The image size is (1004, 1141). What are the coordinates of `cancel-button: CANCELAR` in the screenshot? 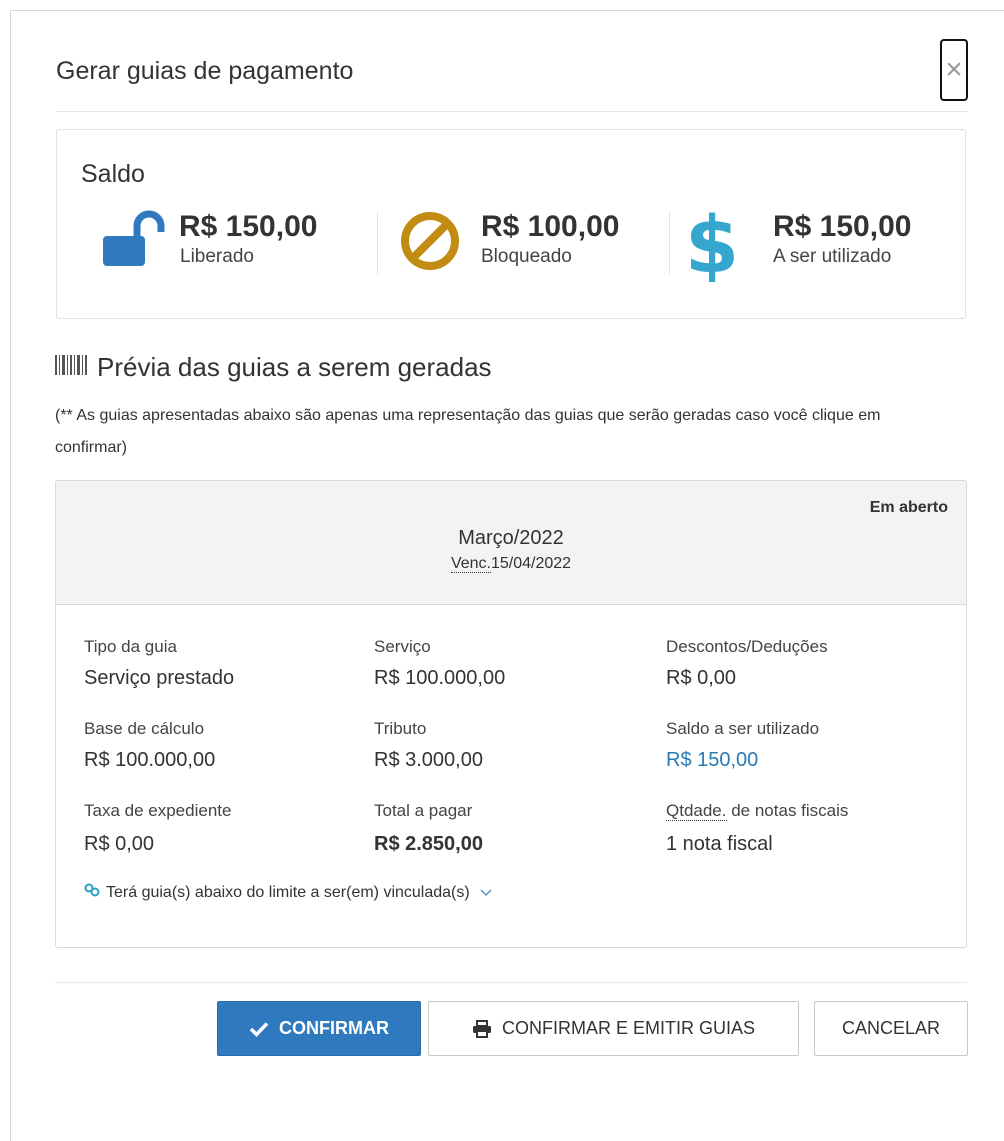 It's located at (891, 1028).